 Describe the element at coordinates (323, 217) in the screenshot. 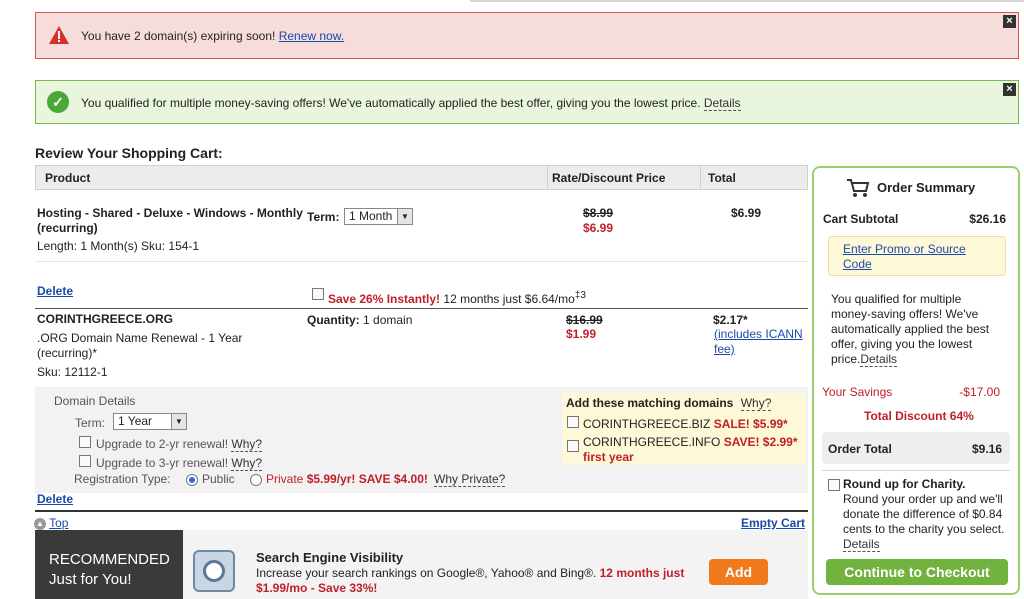

I see `hosting-term-label: Term:` at that location.